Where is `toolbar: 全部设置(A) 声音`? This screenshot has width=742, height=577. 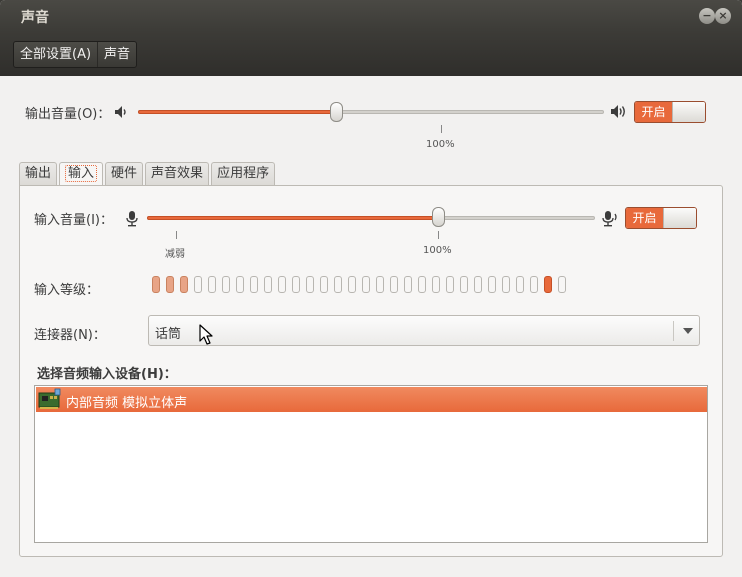 toolbar: 全部设置(A) 声音 is located at coordinates (371, 54).